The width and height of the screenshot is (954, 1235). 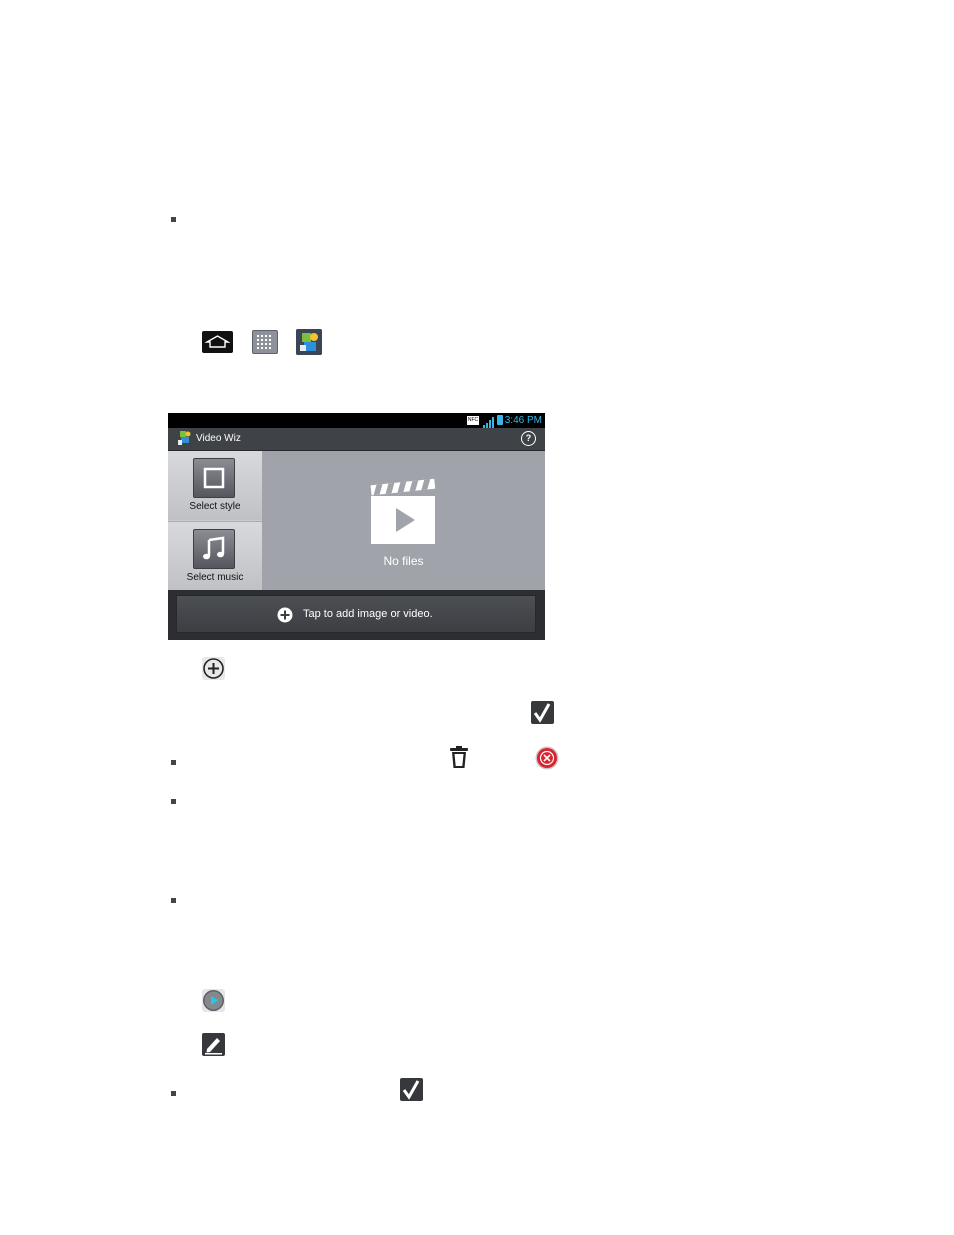 What do you see at coordinates (213, 1000) in the screenshot?
I see `play-circle-icon` at bounding box center [213, 1000].